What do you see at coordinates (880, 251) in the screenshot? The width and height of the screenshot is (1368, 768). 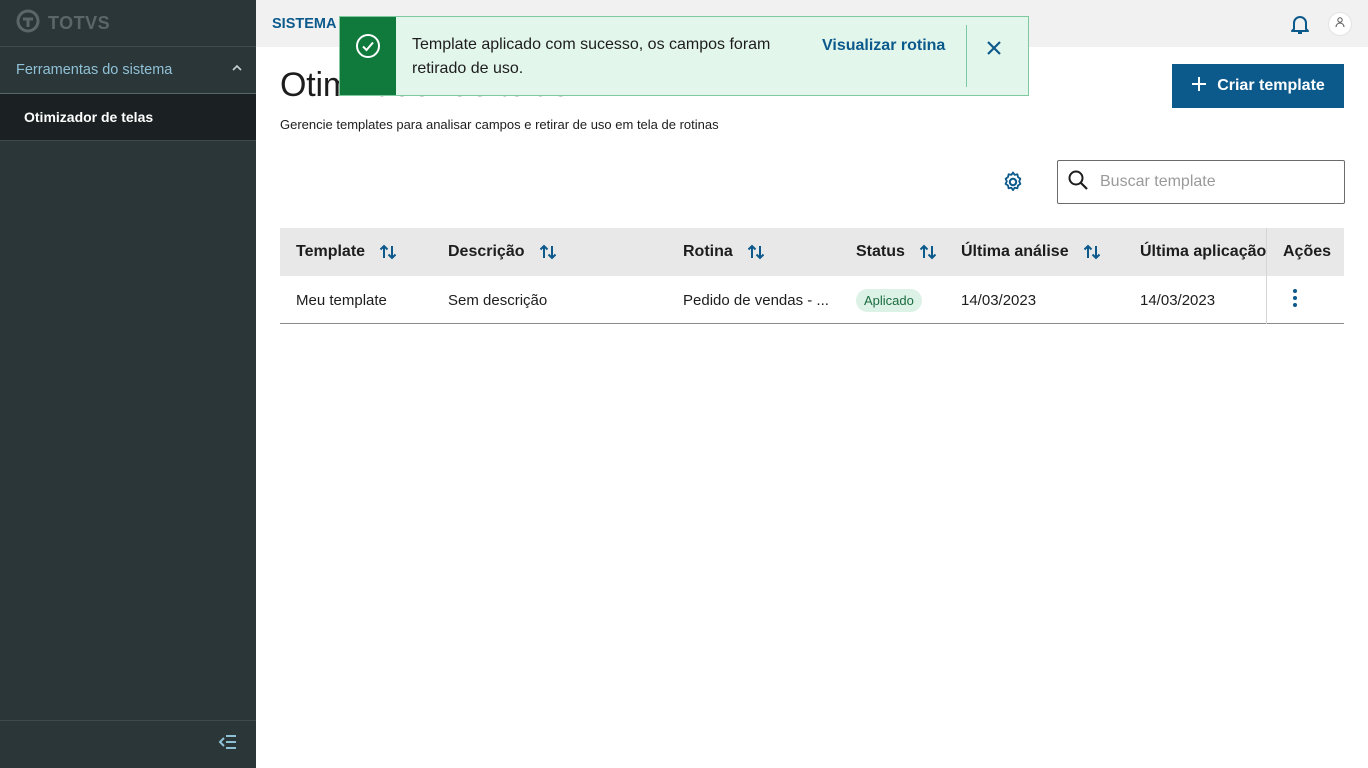 I see `col-label: Status` at bounding box center [880, 251].